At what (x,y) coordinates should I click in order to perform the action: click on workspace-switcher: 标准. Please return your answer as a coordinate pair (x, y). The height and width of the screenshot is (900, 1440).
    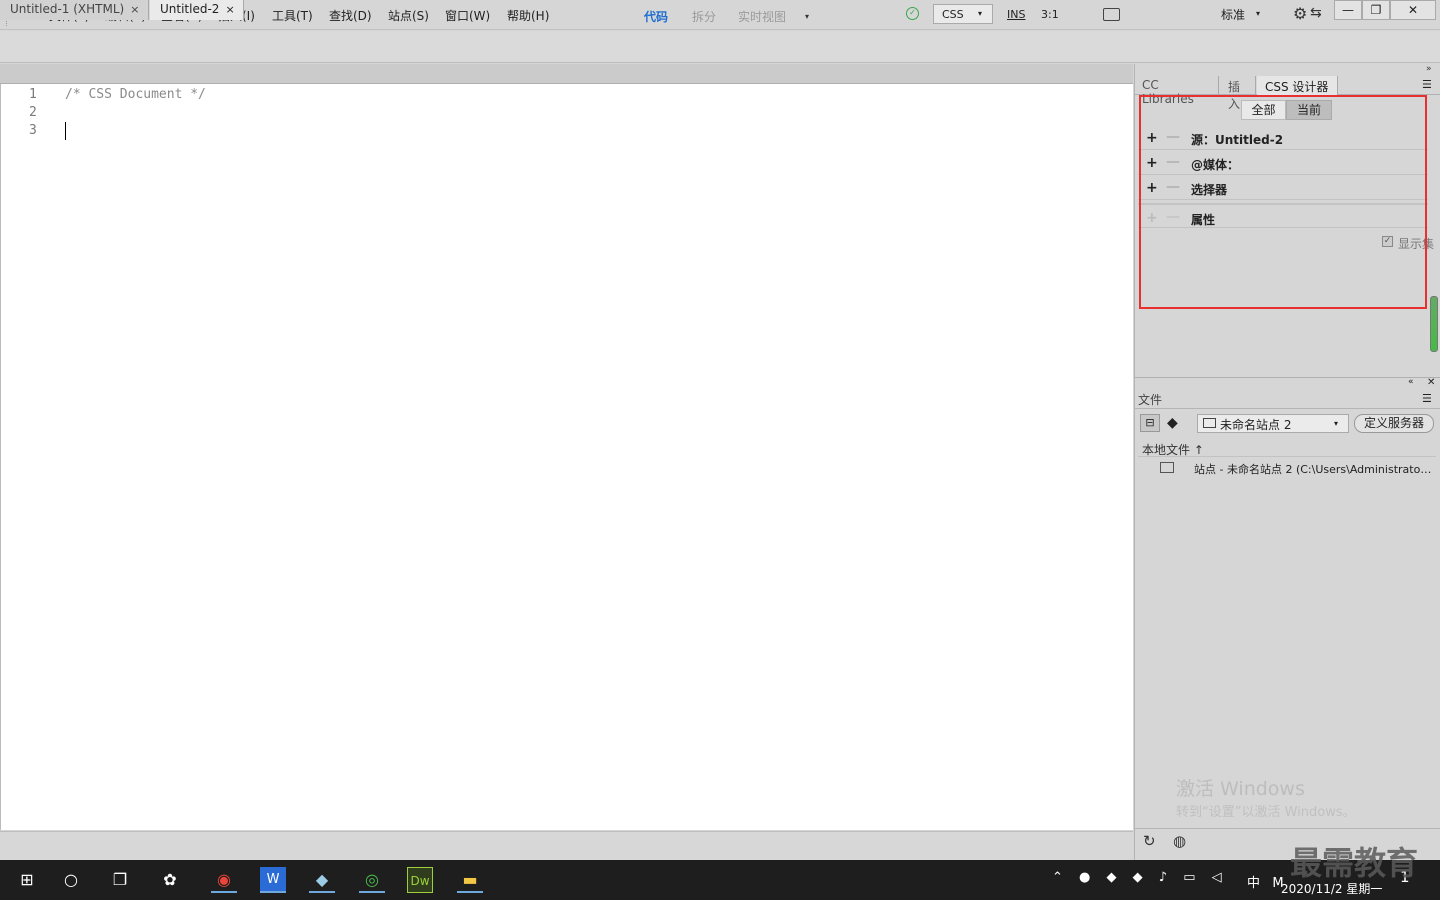
    Looking at the image, I should click on (1233, 14).